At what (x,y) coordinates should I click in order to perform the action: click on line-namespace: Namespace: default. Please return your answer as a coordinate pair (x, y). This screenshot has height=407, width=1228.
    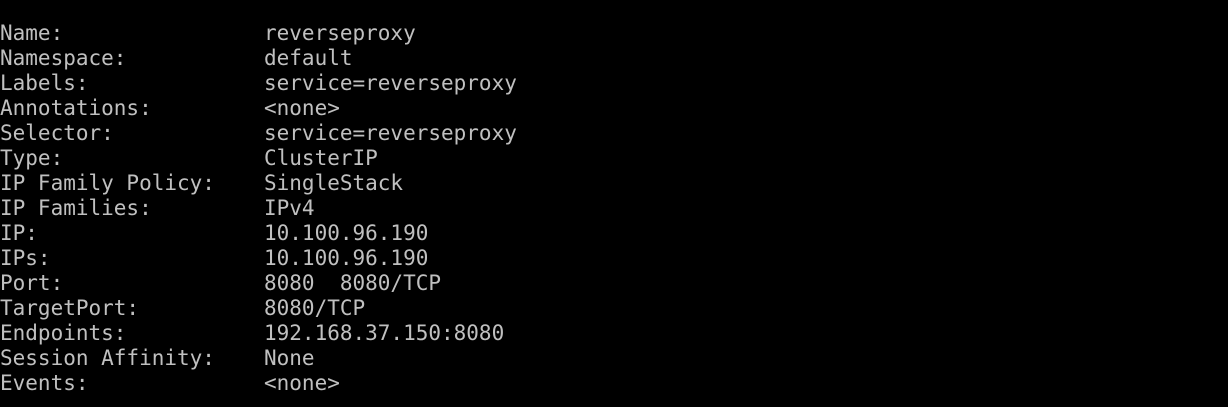
    Looking at the image, I should click on (614, 58).